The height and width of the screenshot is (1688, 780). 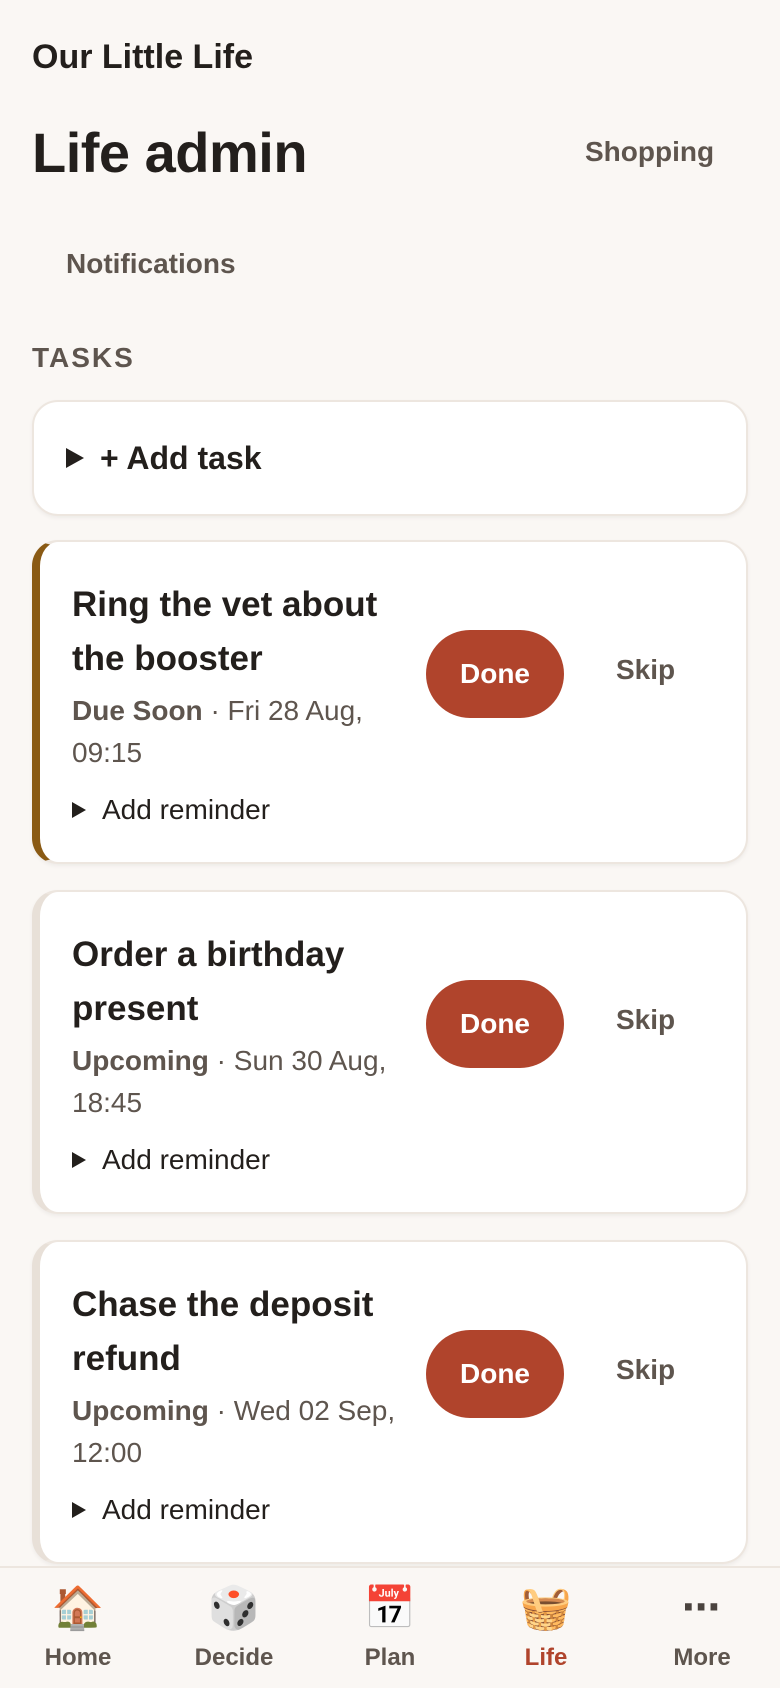 What do you see at coordinates (649, 152) in the screenshot?
I see `shopping-button: Shopping` at bounding box center [649, 152].